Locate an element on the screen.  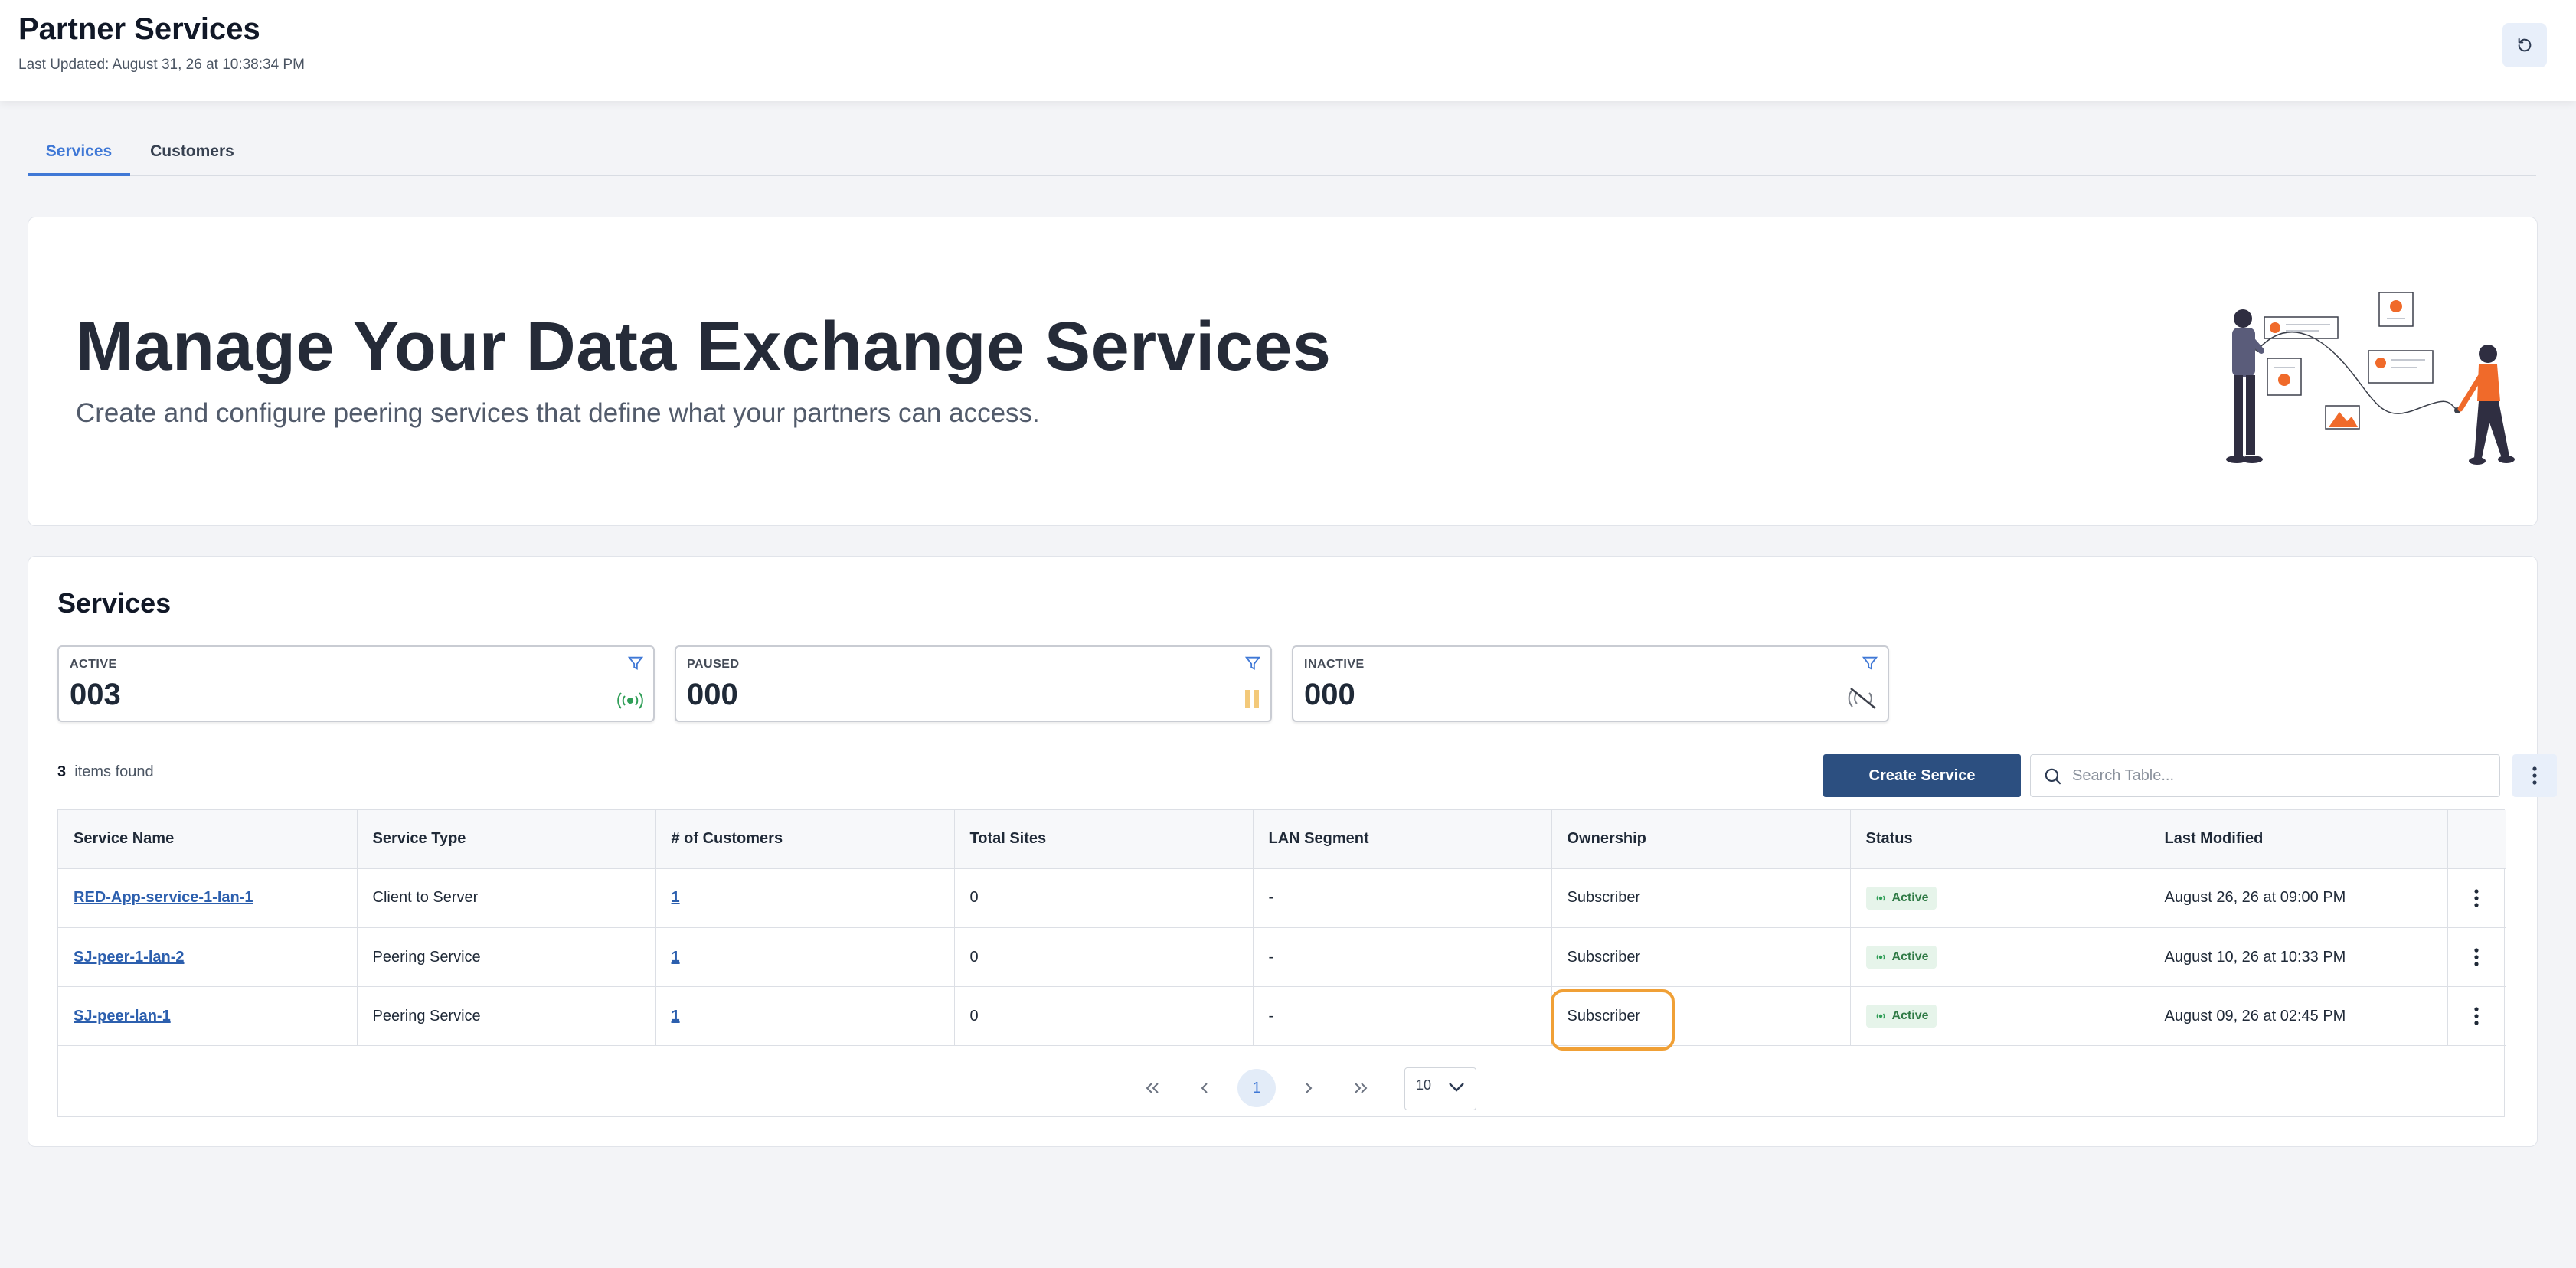
service-type-cell: Client to Server is located at coordinates (506, 898).